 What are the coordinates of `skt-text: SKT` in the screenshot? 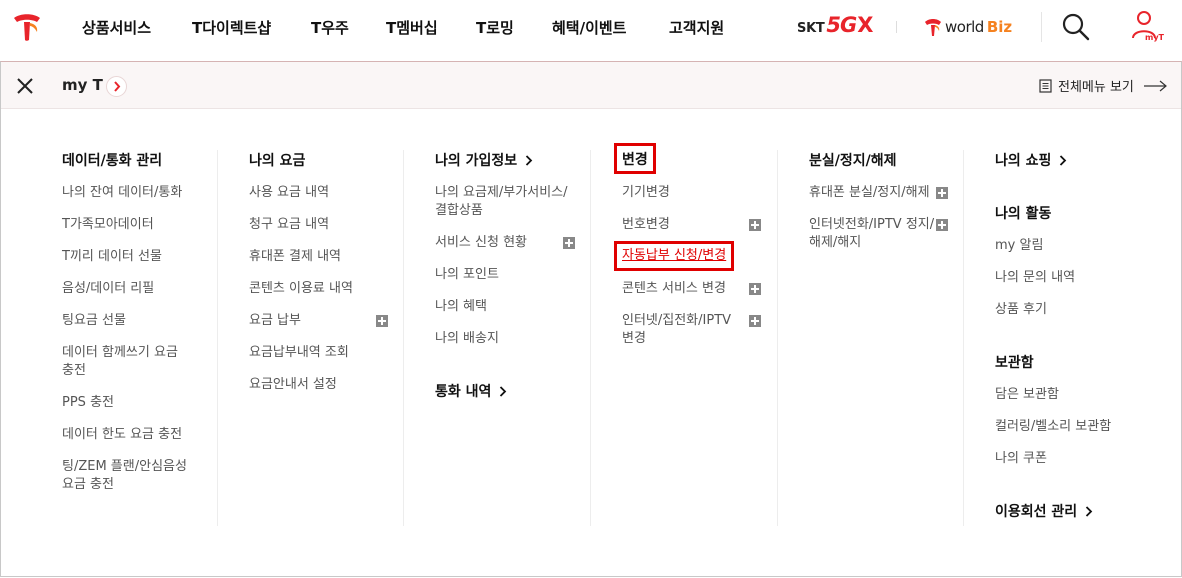 It's located at (811, 28).